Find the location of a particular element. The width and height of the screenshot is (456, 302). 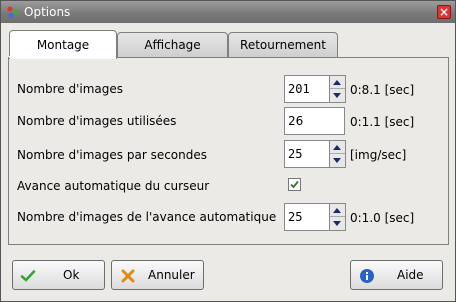

tab-label: Affichage is located at coordinates (172, 45).